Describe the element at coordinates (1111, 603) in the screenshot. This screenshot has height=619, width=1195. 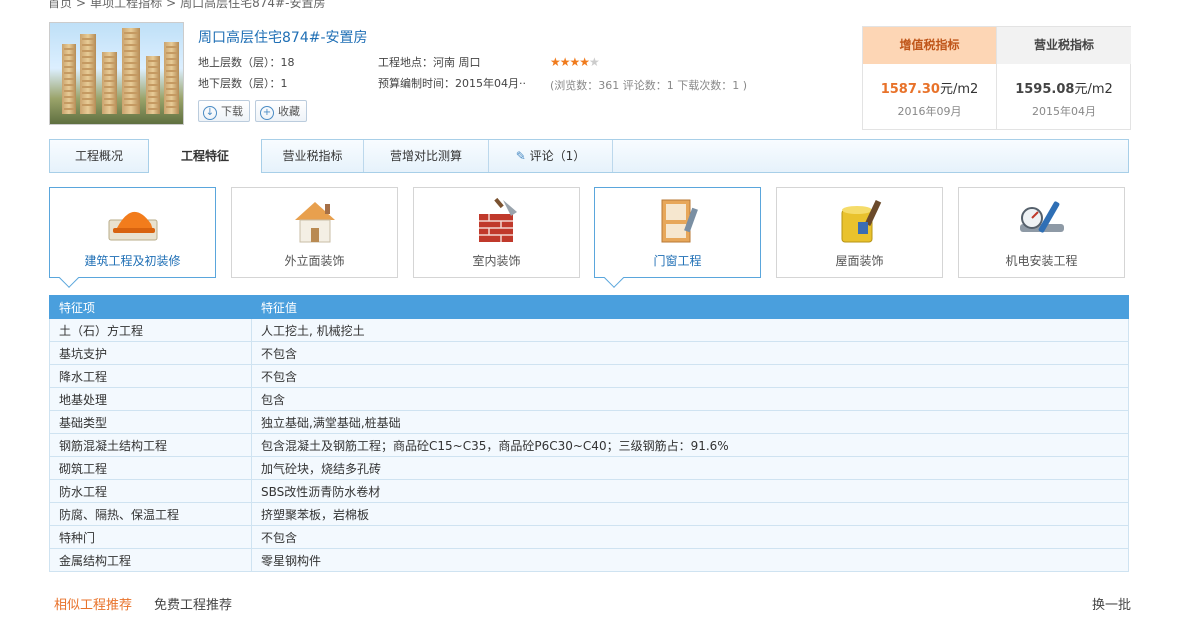
I see `refresh-link: 换一批` at that location.